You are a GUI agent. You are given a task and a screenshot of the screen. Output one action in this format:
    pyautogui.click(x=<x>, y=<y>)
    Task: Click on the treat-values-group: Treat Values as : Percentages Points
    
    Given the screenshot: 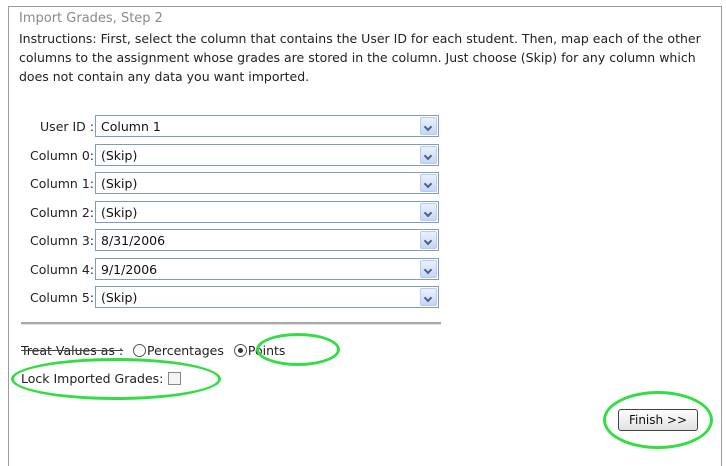 What is the action you would take?
    pyautogui.click(x=153, y=350)
    